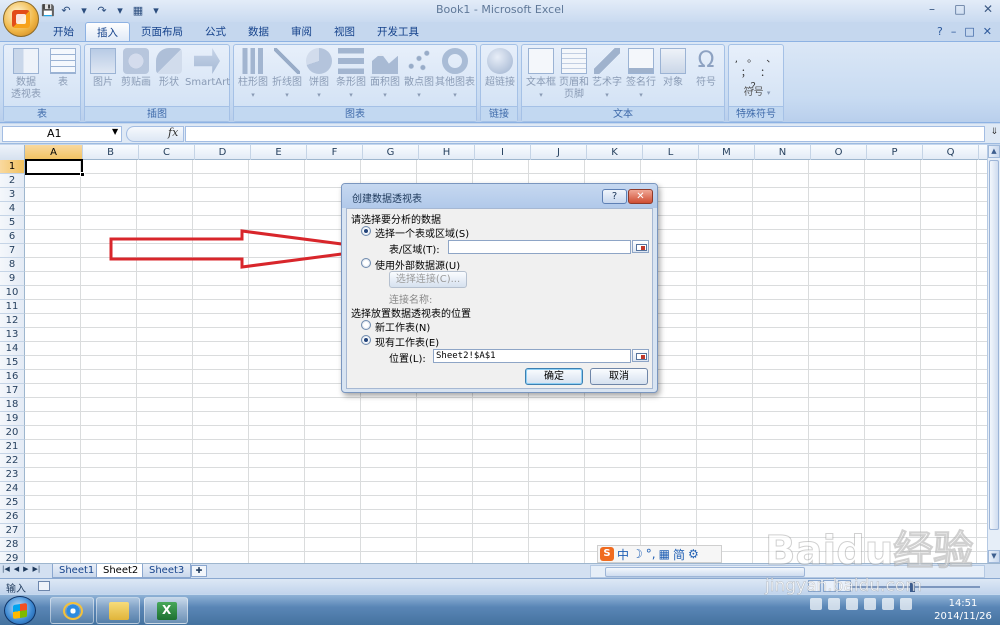 The image size is (1000, 625). Describe the element at coordinates (366, 231) in the screenshot. I see `radio-select-range` at that location.